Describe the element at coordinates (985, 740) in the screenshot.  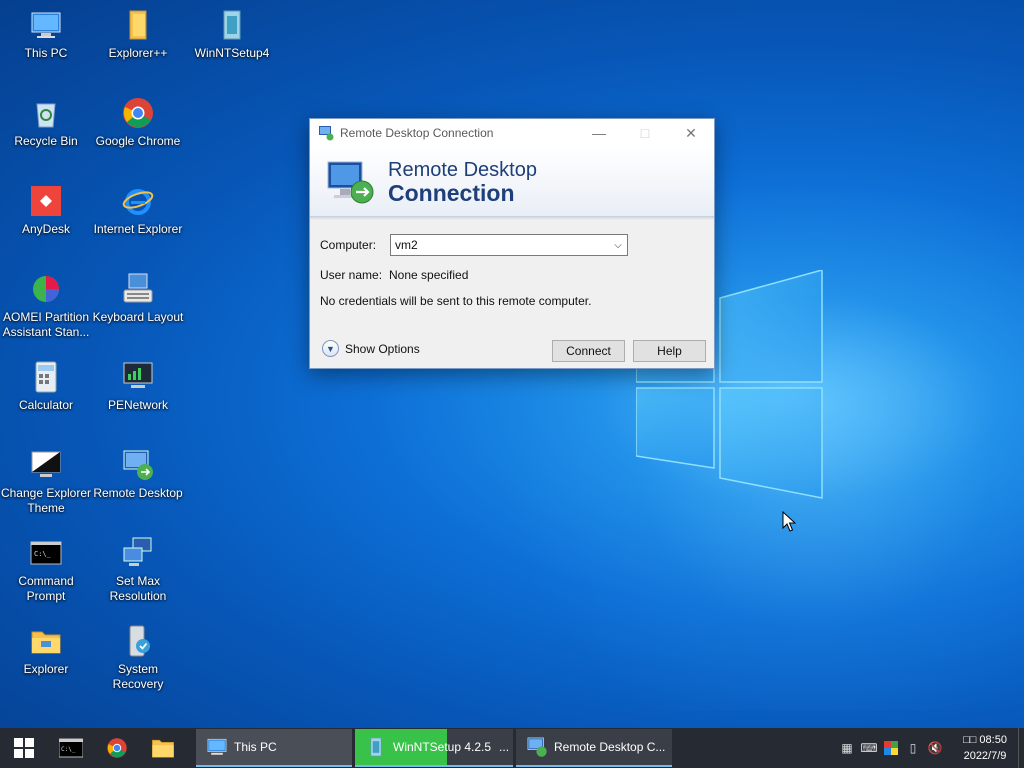
I see `clock-time: □□ 08:50` at that location.